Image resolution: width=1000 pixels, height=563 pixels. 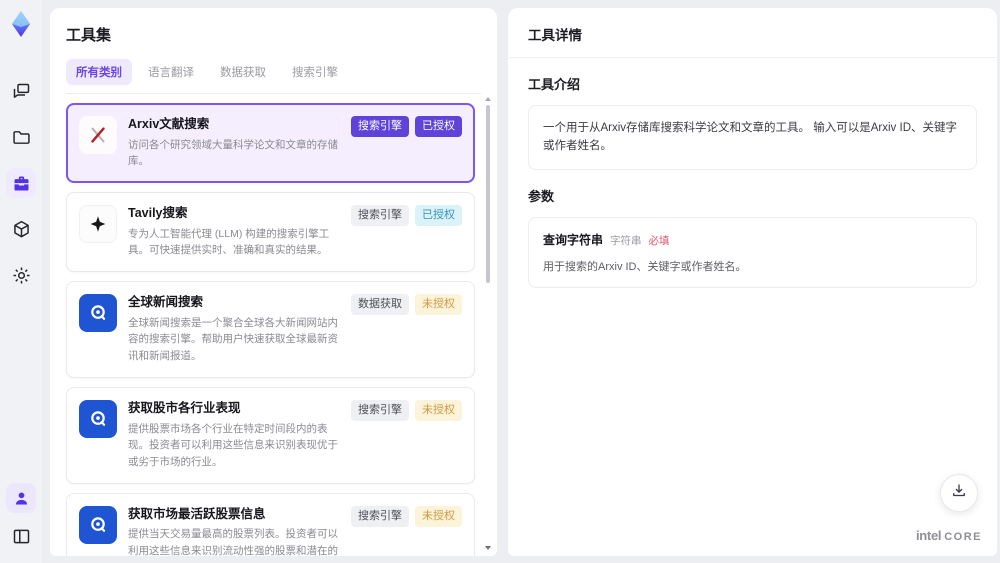 What do you see at coordinates (197, 513) in the screenshot?
I see `tool-name: 获取市场最活跃股票信息` at bounding box center [197, 513].